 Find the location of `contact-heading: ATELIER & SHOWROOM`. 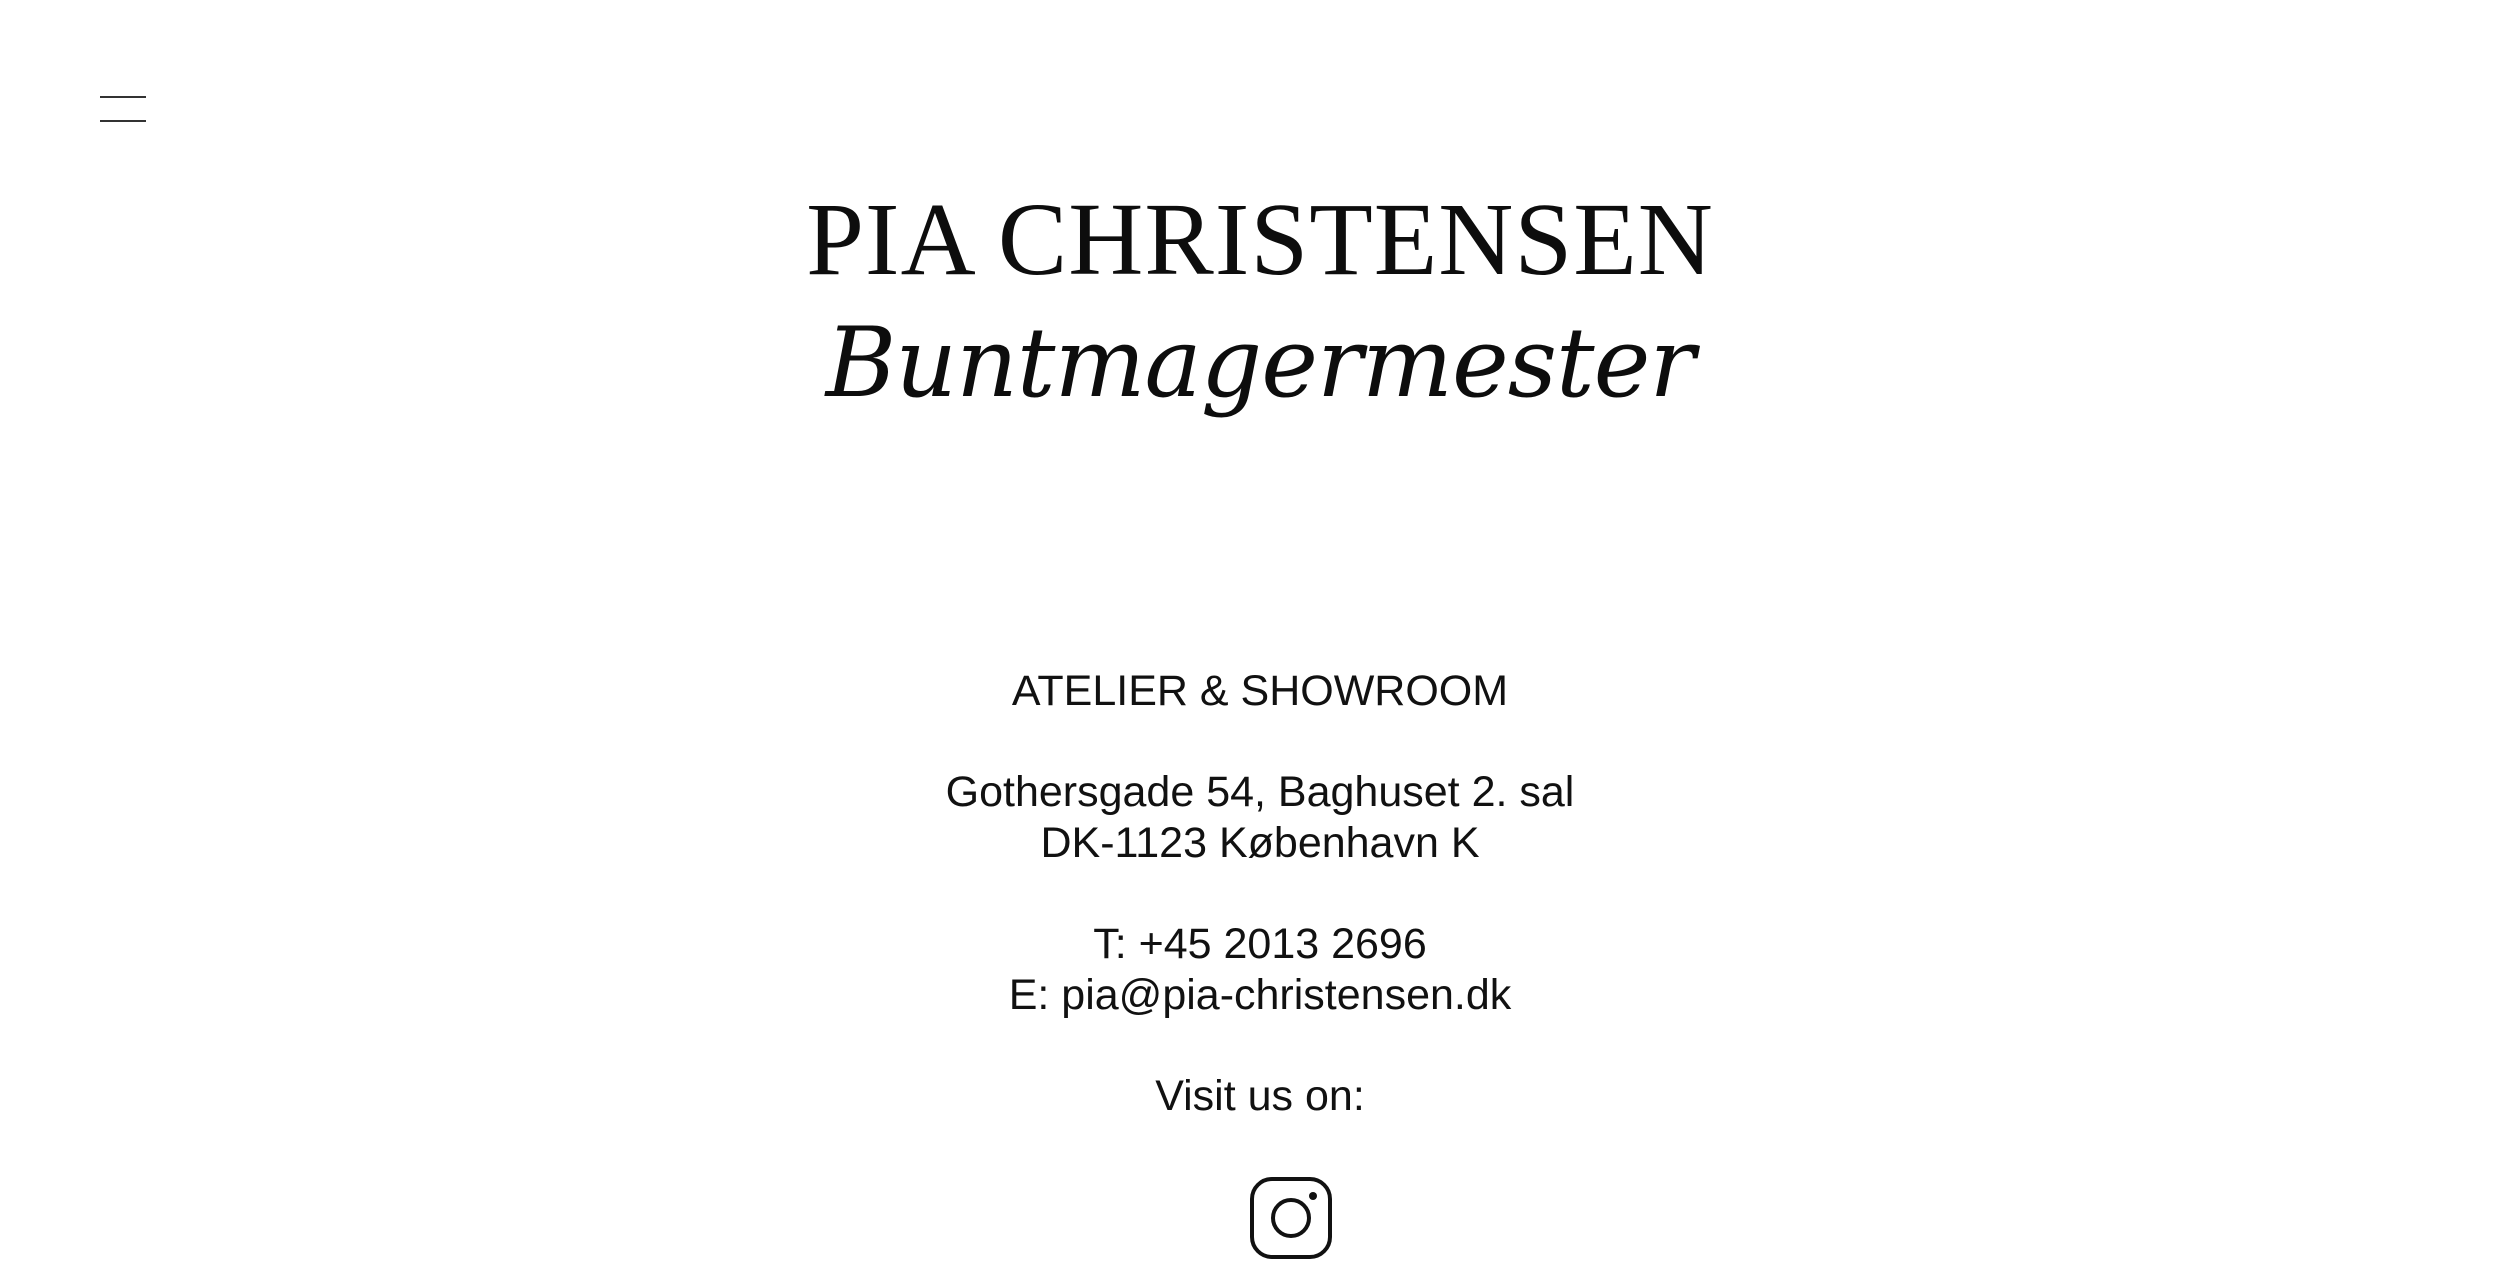

contact-heading: ATELIER & SHOWROOM is located at coordinates (1260, 691).